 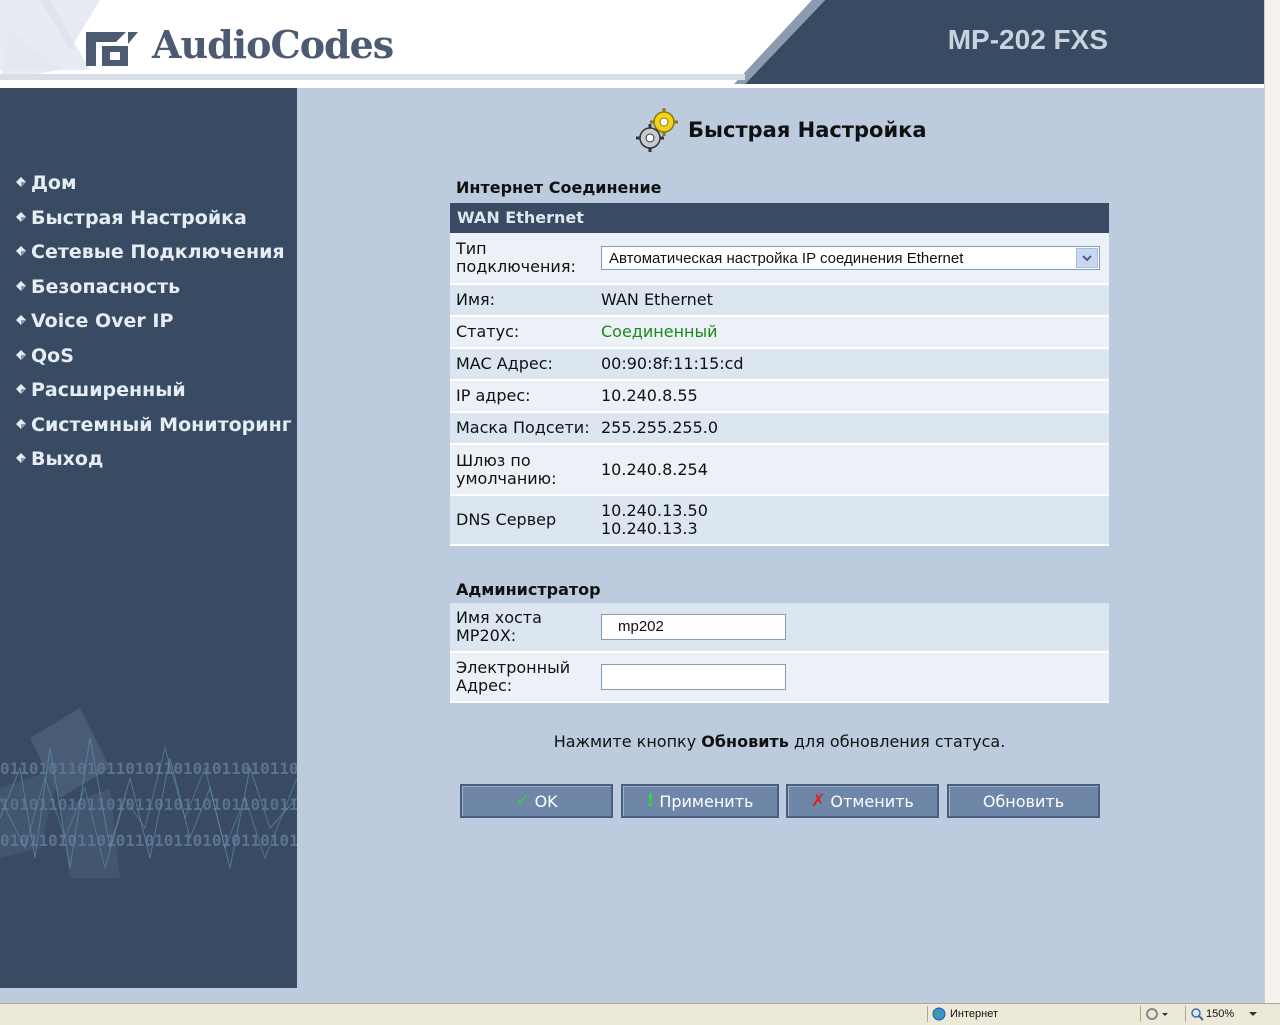 What do you see at coordinates (706, 801) in the screenshot?
I see `apply-label: Применить` at bounding box center [706, 801].